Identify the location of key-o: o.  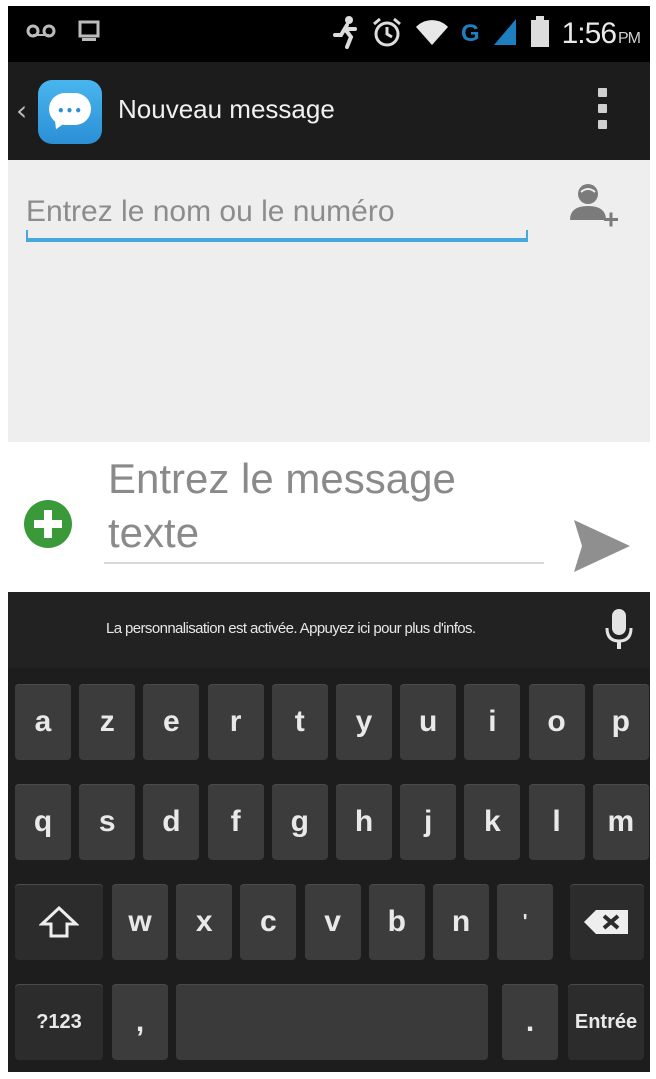
(556, 722).